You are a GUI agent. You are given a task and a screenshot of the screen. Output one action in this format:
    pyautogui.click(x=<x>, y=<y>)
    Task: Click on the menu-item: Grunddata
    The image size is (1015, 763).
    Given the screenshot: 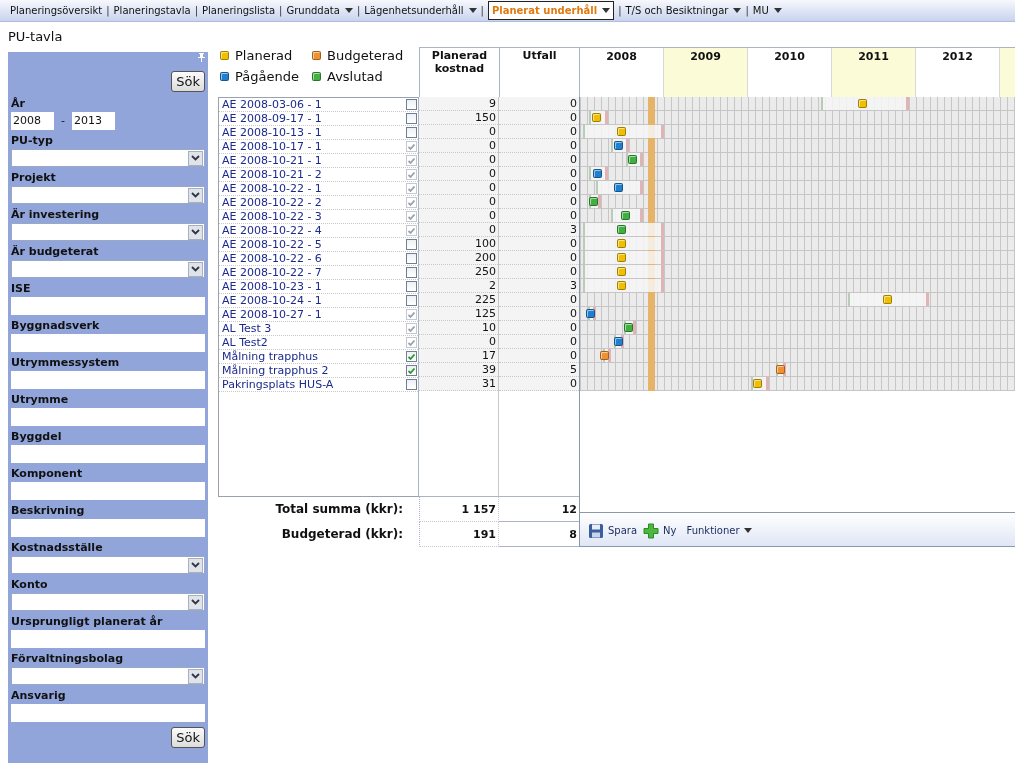 What is the action you would take?
    pyautogui.click(x=319, y=10)
    